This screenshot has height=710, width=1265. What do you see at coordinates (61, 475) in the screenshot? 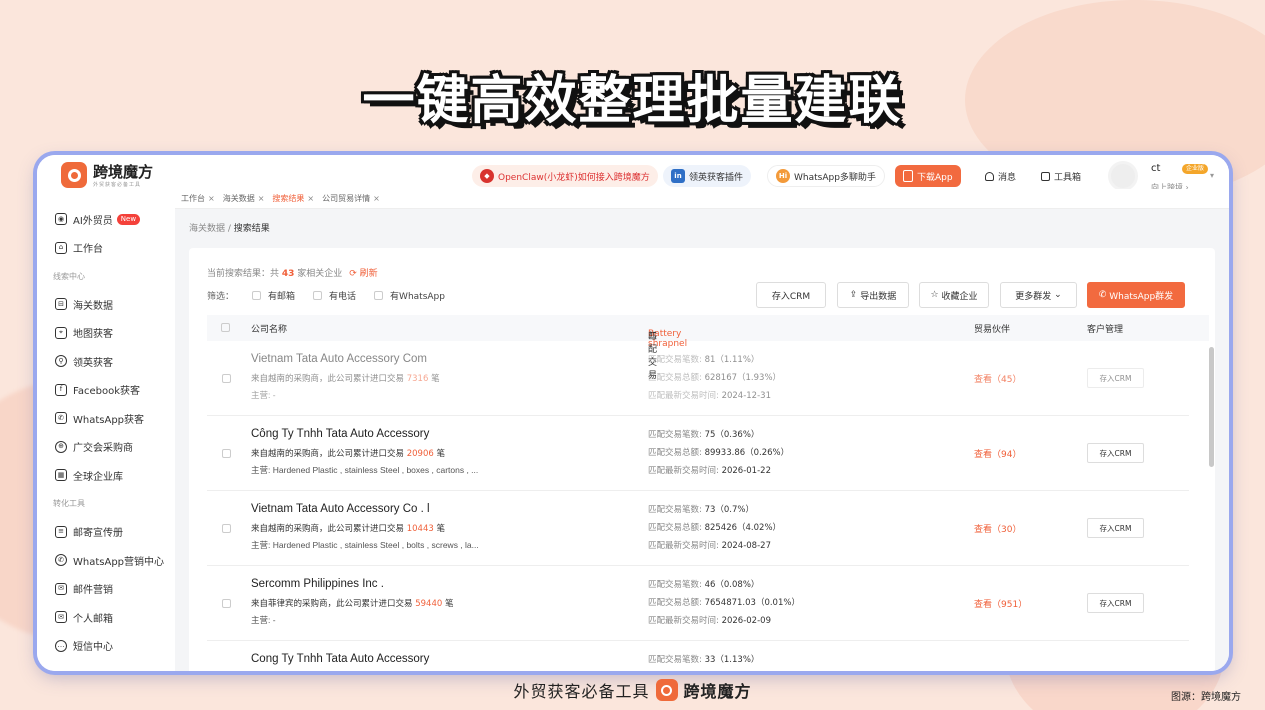
I see `building-icon: ▦` at bounding box center [61, 475].